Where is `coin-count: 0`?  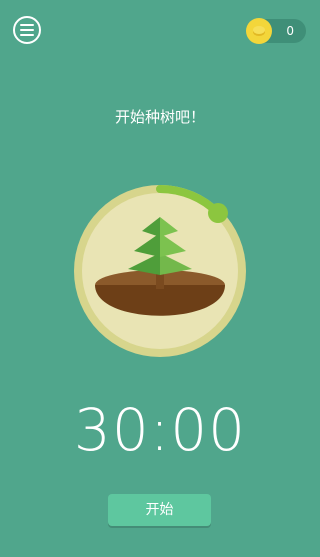 coin-count: 0 is located at coordinates (290, 31).